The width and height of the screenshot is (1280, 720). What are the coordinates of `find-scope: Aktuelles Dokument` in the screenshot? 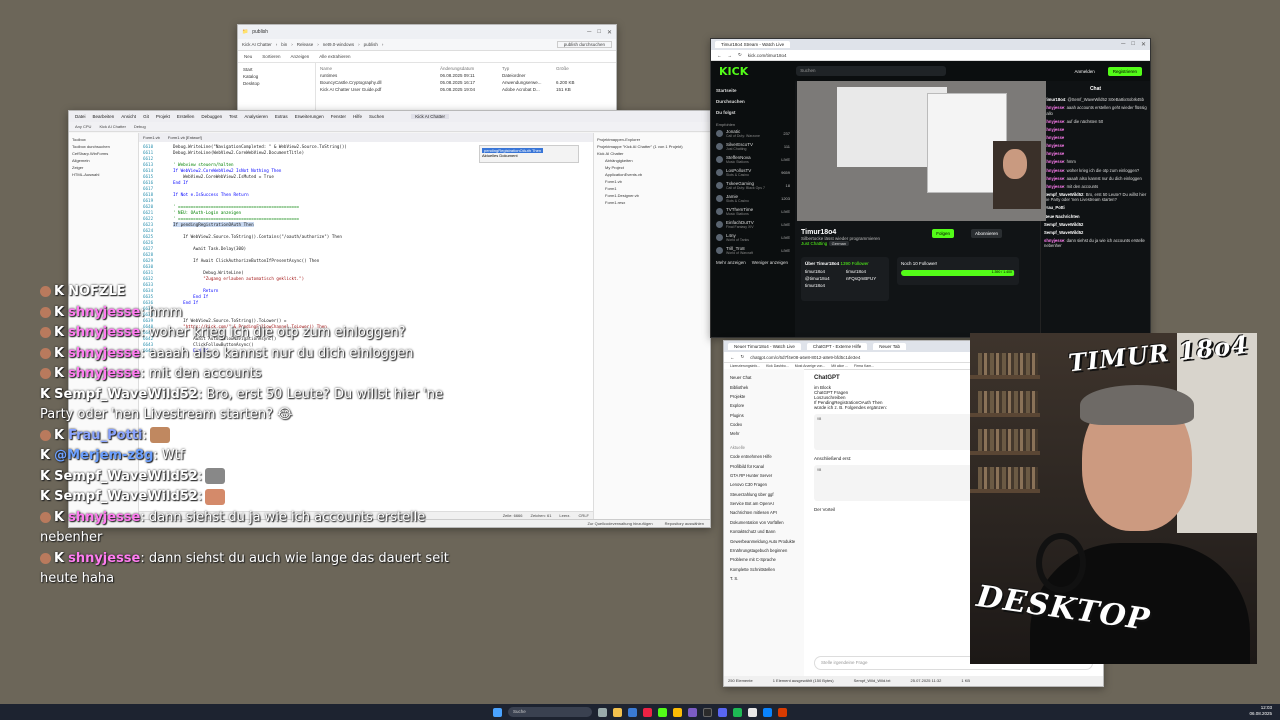 It's located at (529, 155).